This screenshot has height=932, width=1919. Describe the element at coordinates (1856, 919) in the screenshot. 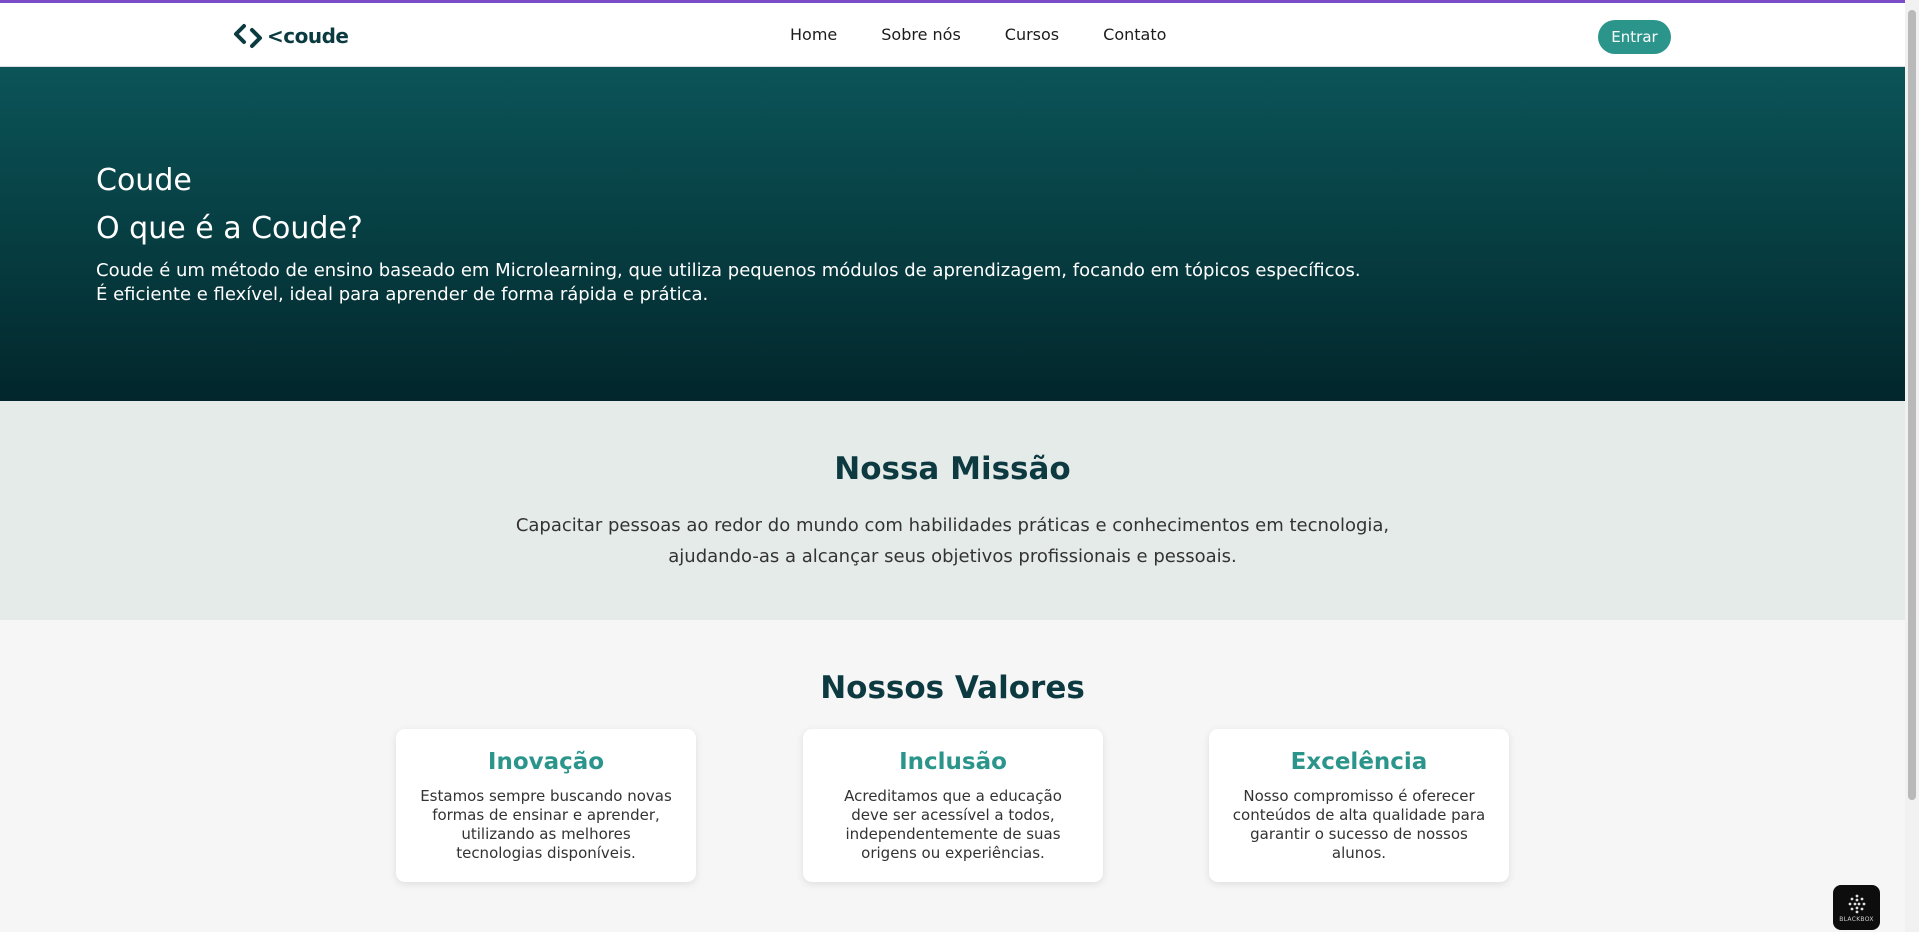

I see `widget-label: BLACKBOX` at that location.